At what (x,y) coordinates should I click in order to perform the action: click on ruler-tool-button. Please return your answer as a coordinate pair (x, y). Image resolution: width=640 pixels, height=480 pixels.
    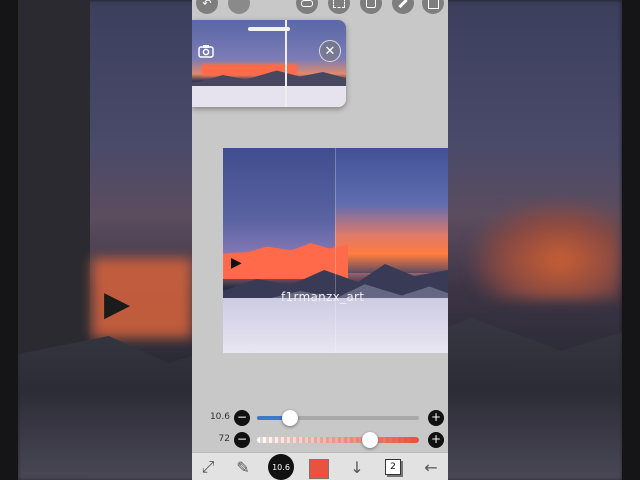
    Looking at the image, I should click on (403, 7).